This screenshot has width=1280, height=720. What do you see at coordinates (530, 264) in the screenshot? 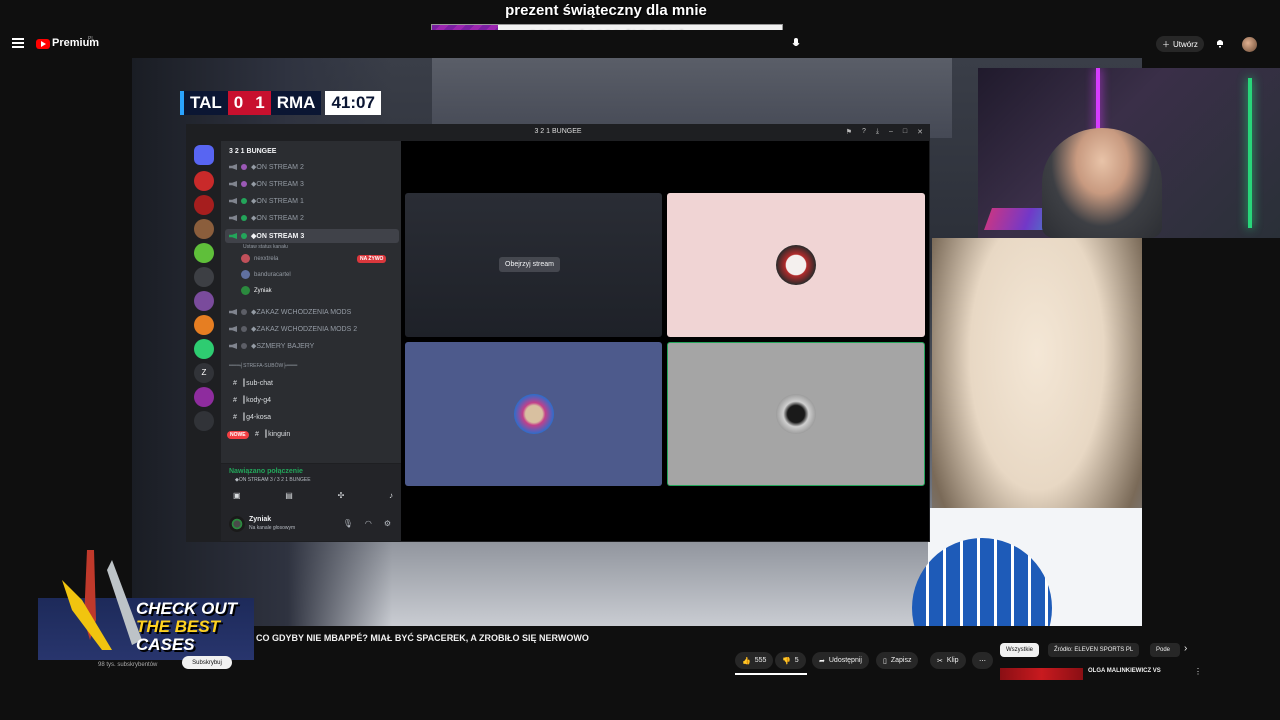
I see `watch-stream-button: Obejrzyj stream` at bounding box center [530, 264].